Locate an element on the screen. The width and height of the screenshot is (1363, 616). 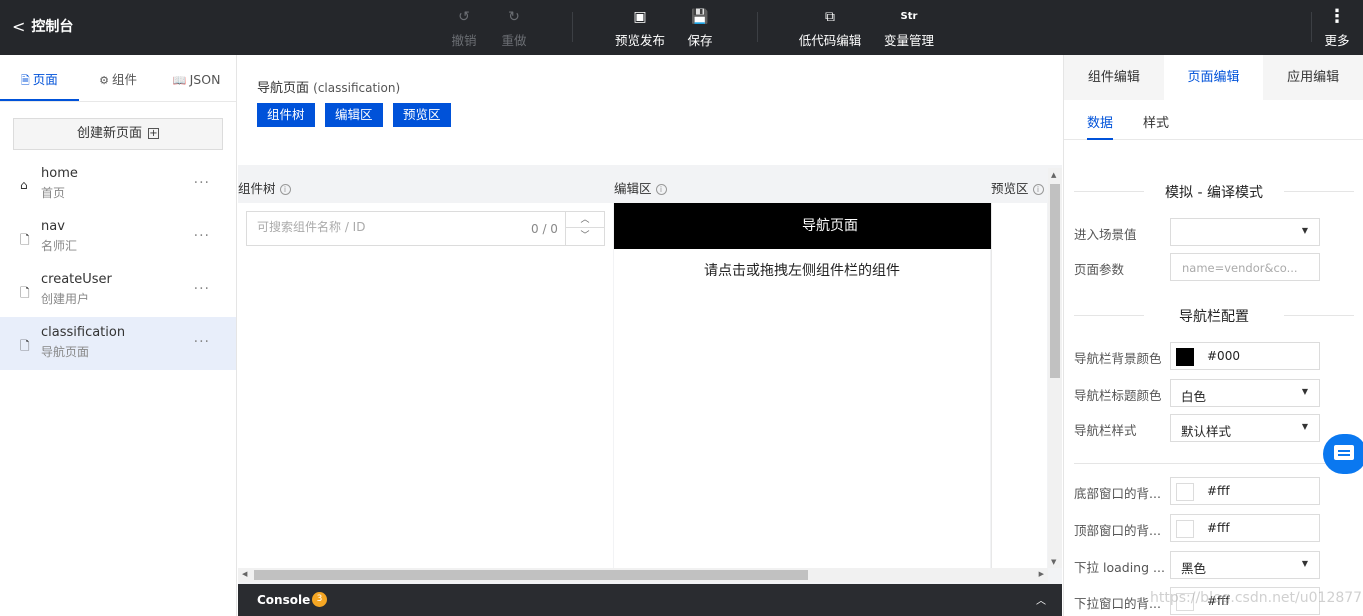
back-label: 控制台 is located at coordinates (52, 27).